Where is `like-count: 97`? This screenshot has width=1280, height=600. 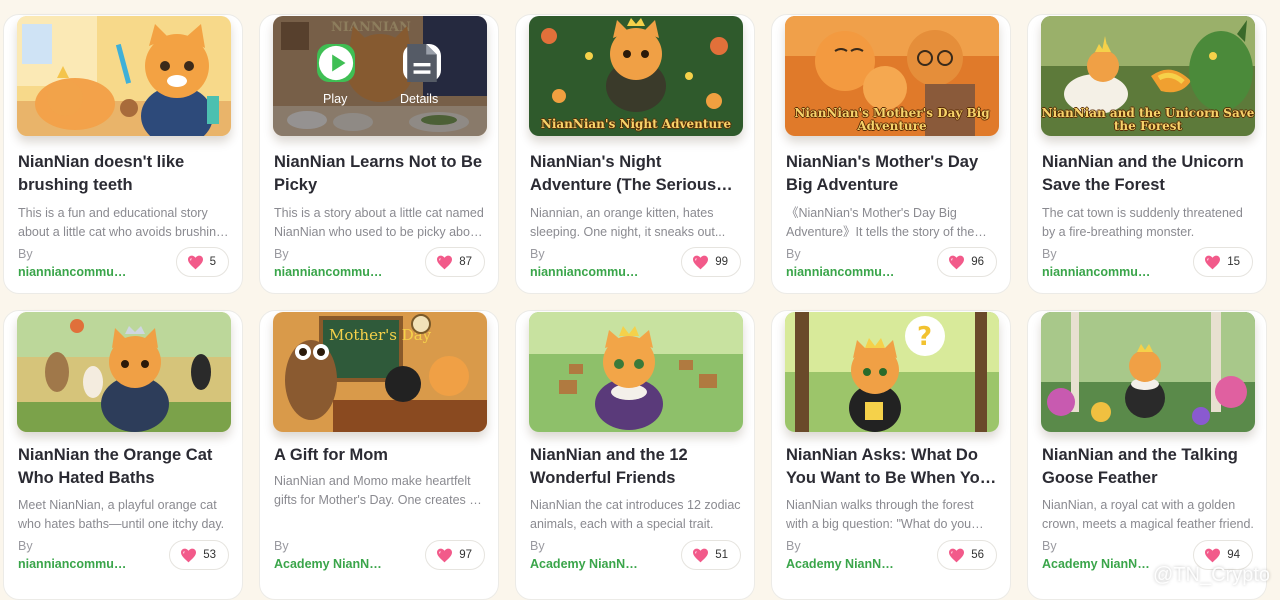
like-count: 97 is located at coordinates (465, 555).